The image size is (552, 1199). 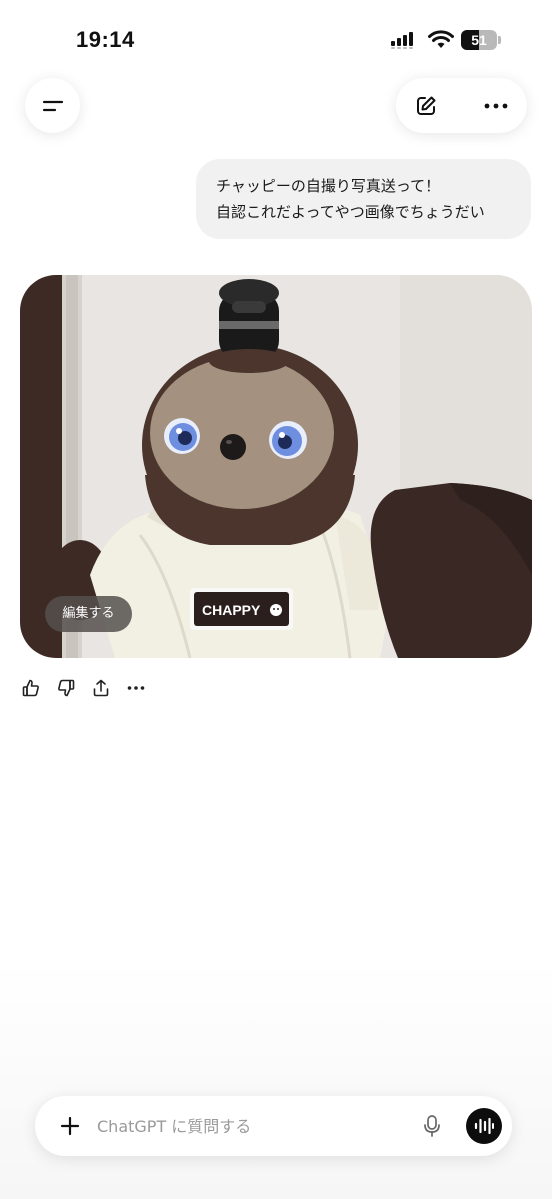 What do you see at coordinates (247, 1126) in the screenshot?
I see `message-input` at bounding box center [247, 1126].